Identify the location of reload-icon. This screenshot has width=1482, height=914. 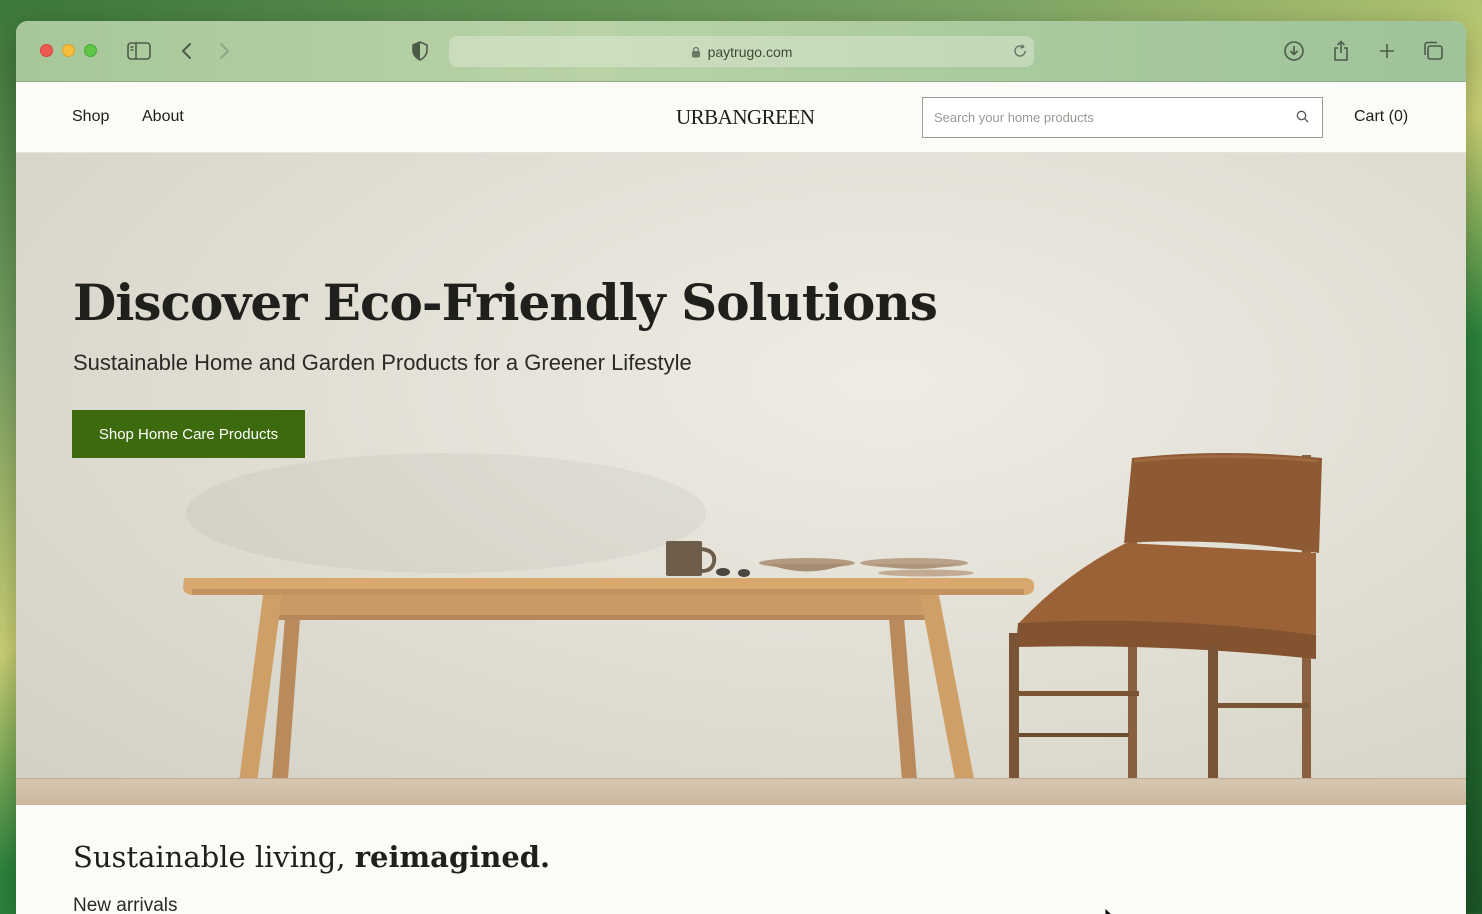
(1020, 52).